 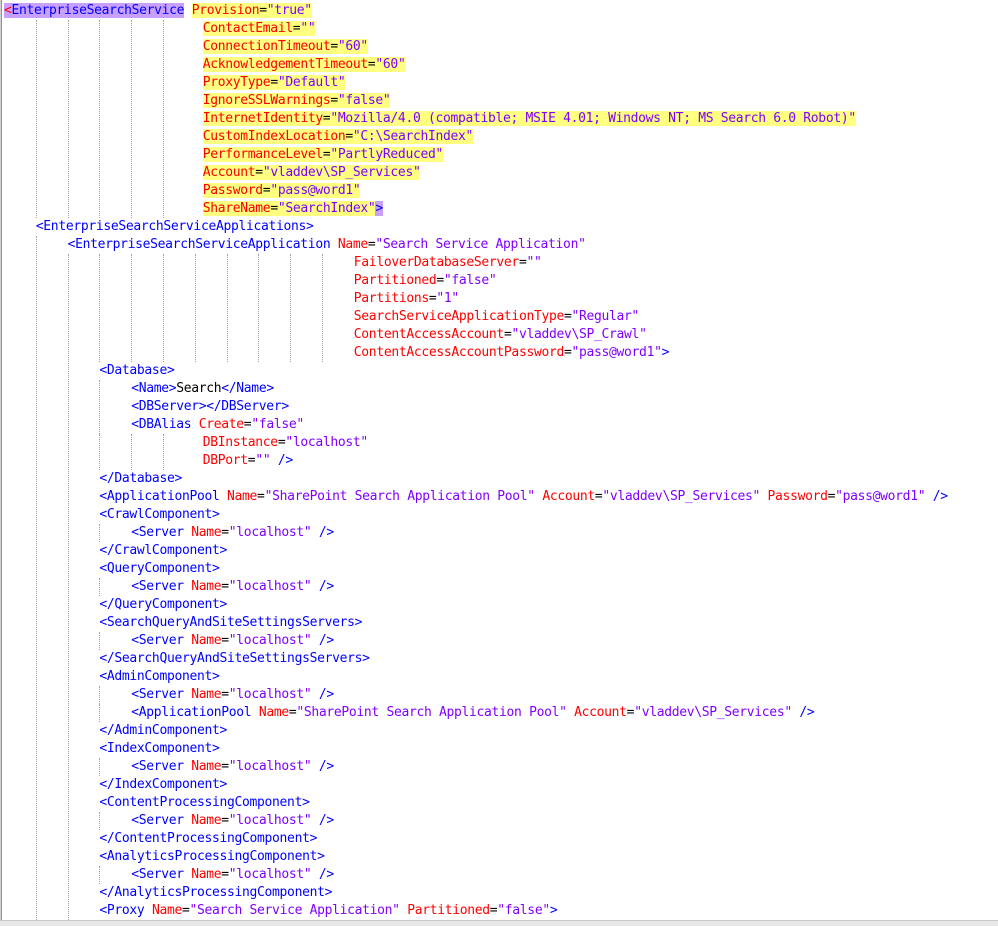 I want to click on code-line: <CrawlComponent>, so click(x=159, y=515).